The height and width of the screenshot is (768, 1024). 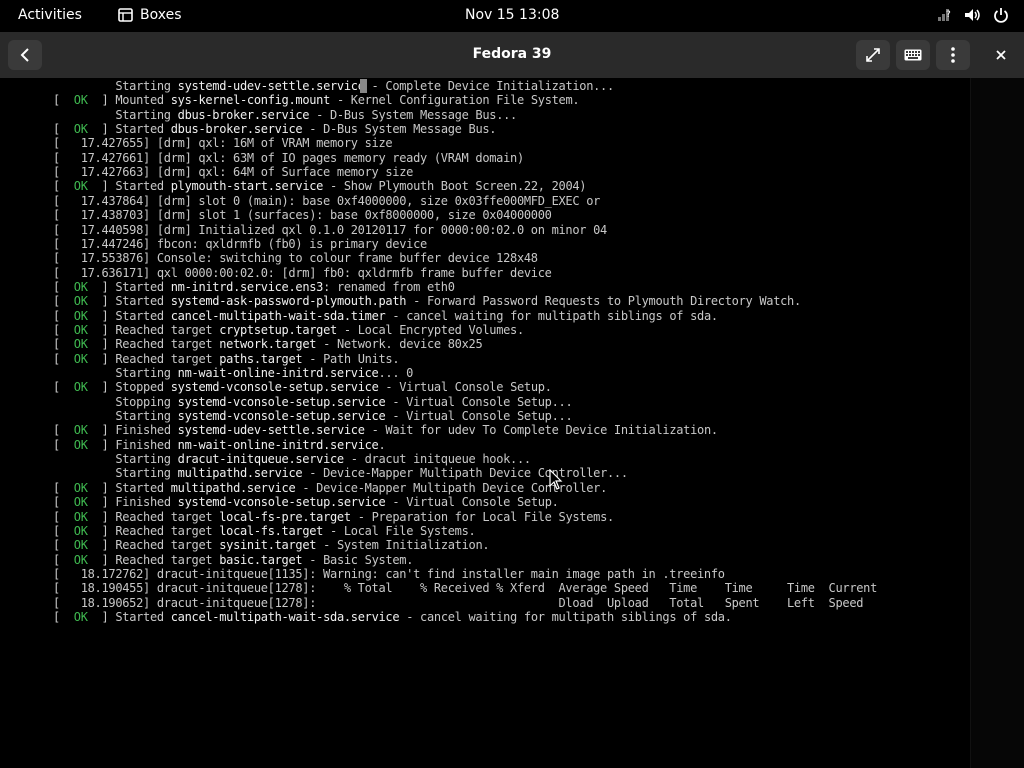 What do you see at coordinates (512, 15) in the screenshot?
I see `clock: Nov 15 13:08` at bounding box center [512, 15].